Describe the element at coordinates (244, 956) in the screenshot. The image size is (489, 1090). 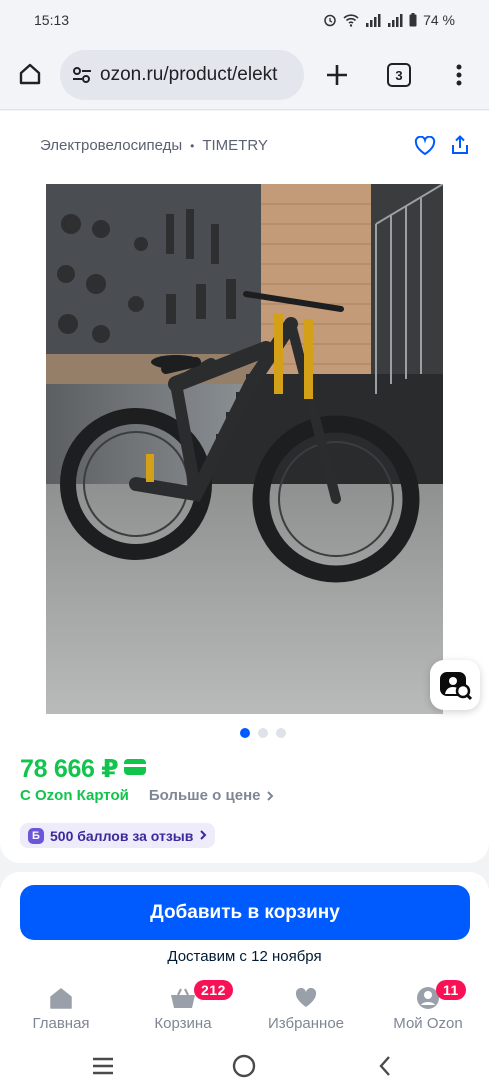
I see `delivery-date: Доставим с 12 ноября` at that location.